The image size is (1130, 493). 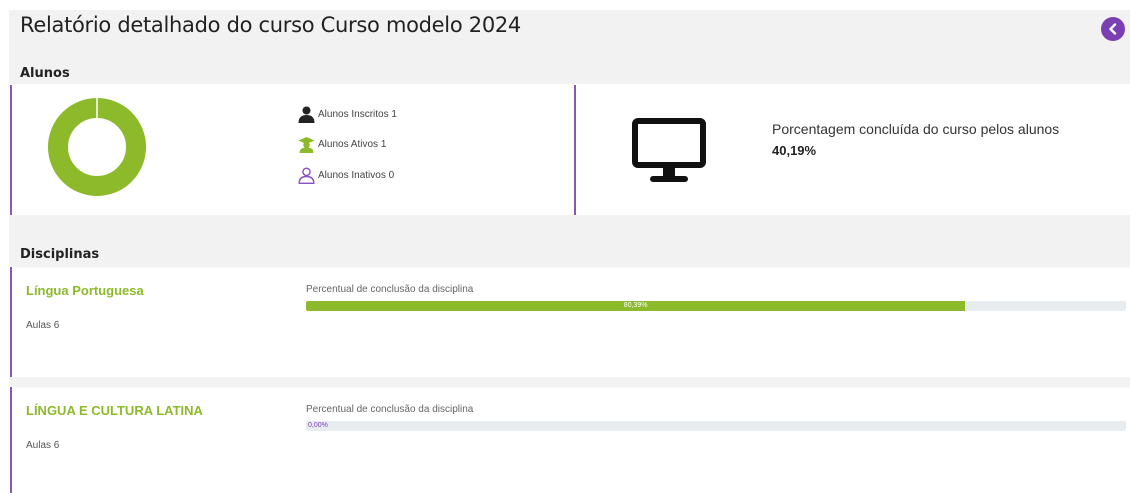 I want to click on disciplina-name: Língua Portuguesa, so click(x=85, y=290).